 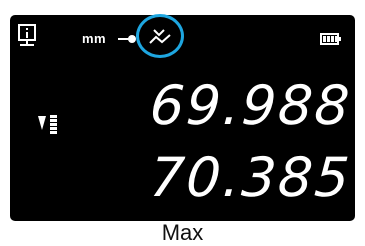 What do you see at coordinates (250, 105) in the screenshot?
I see `primary-reading: 69.988` at bounding box center [250, 105].